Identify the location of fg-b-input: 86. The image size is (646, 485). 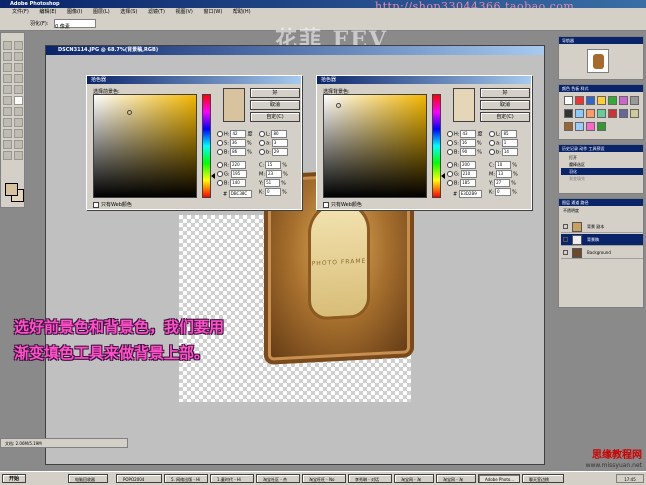
(238, 152).